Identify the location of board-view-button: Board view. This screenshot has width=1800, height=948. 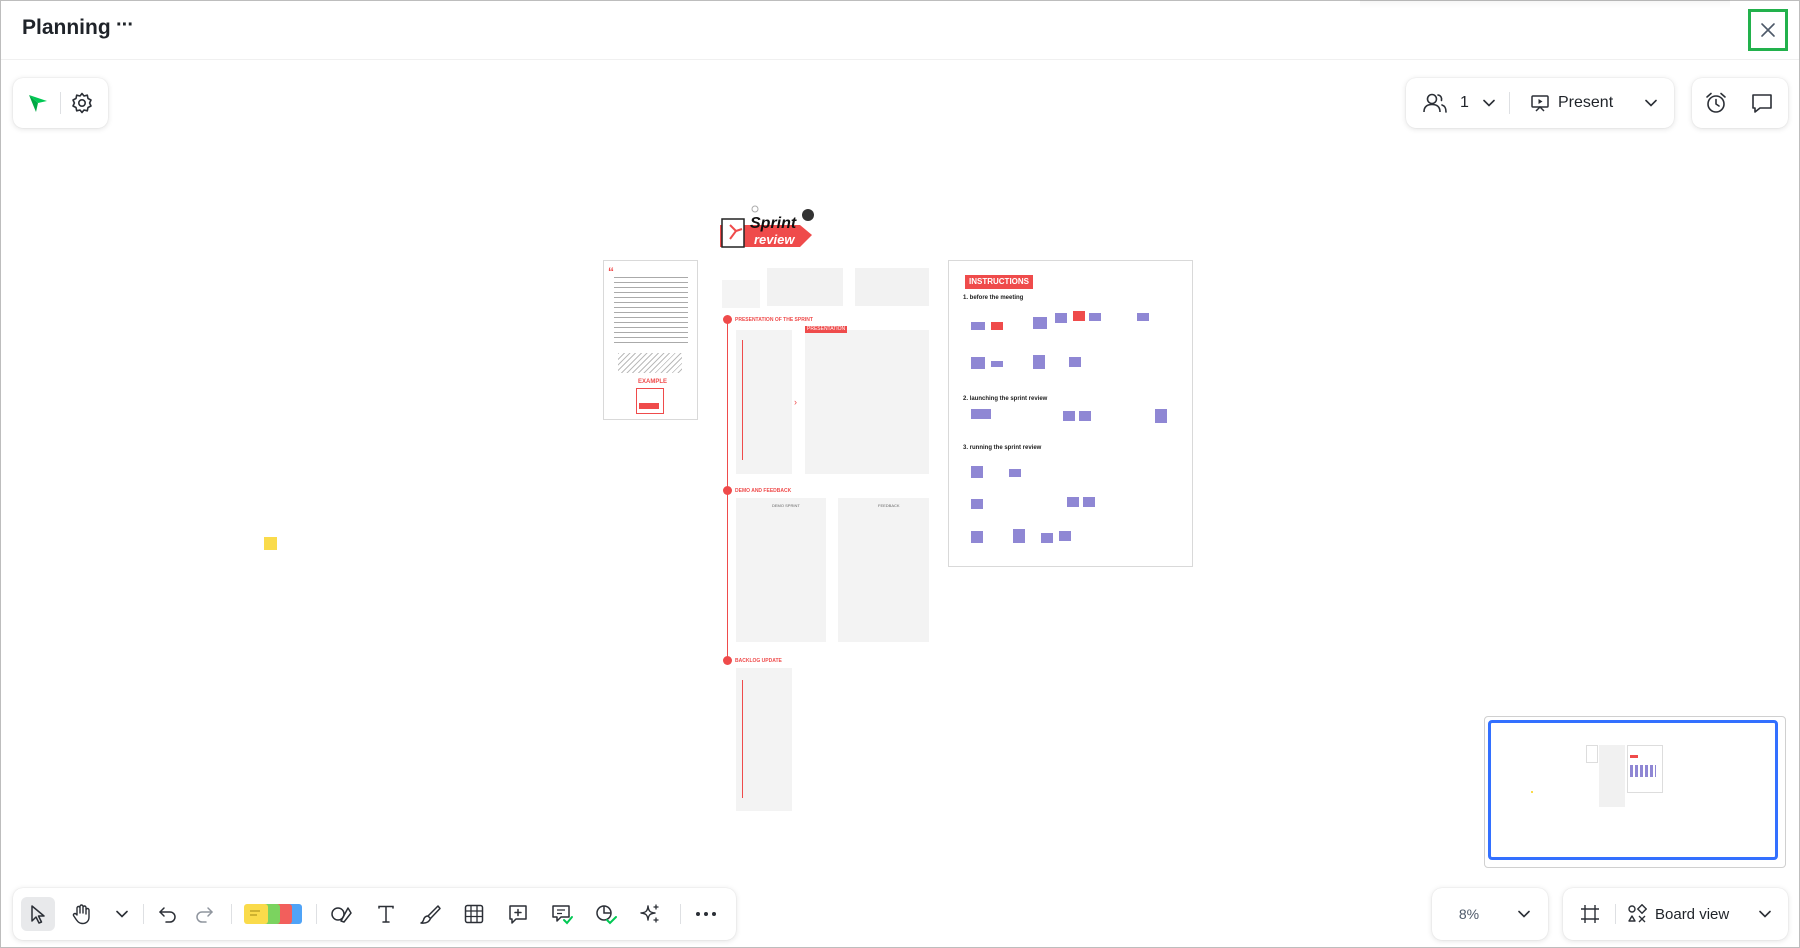
(1686, 914).